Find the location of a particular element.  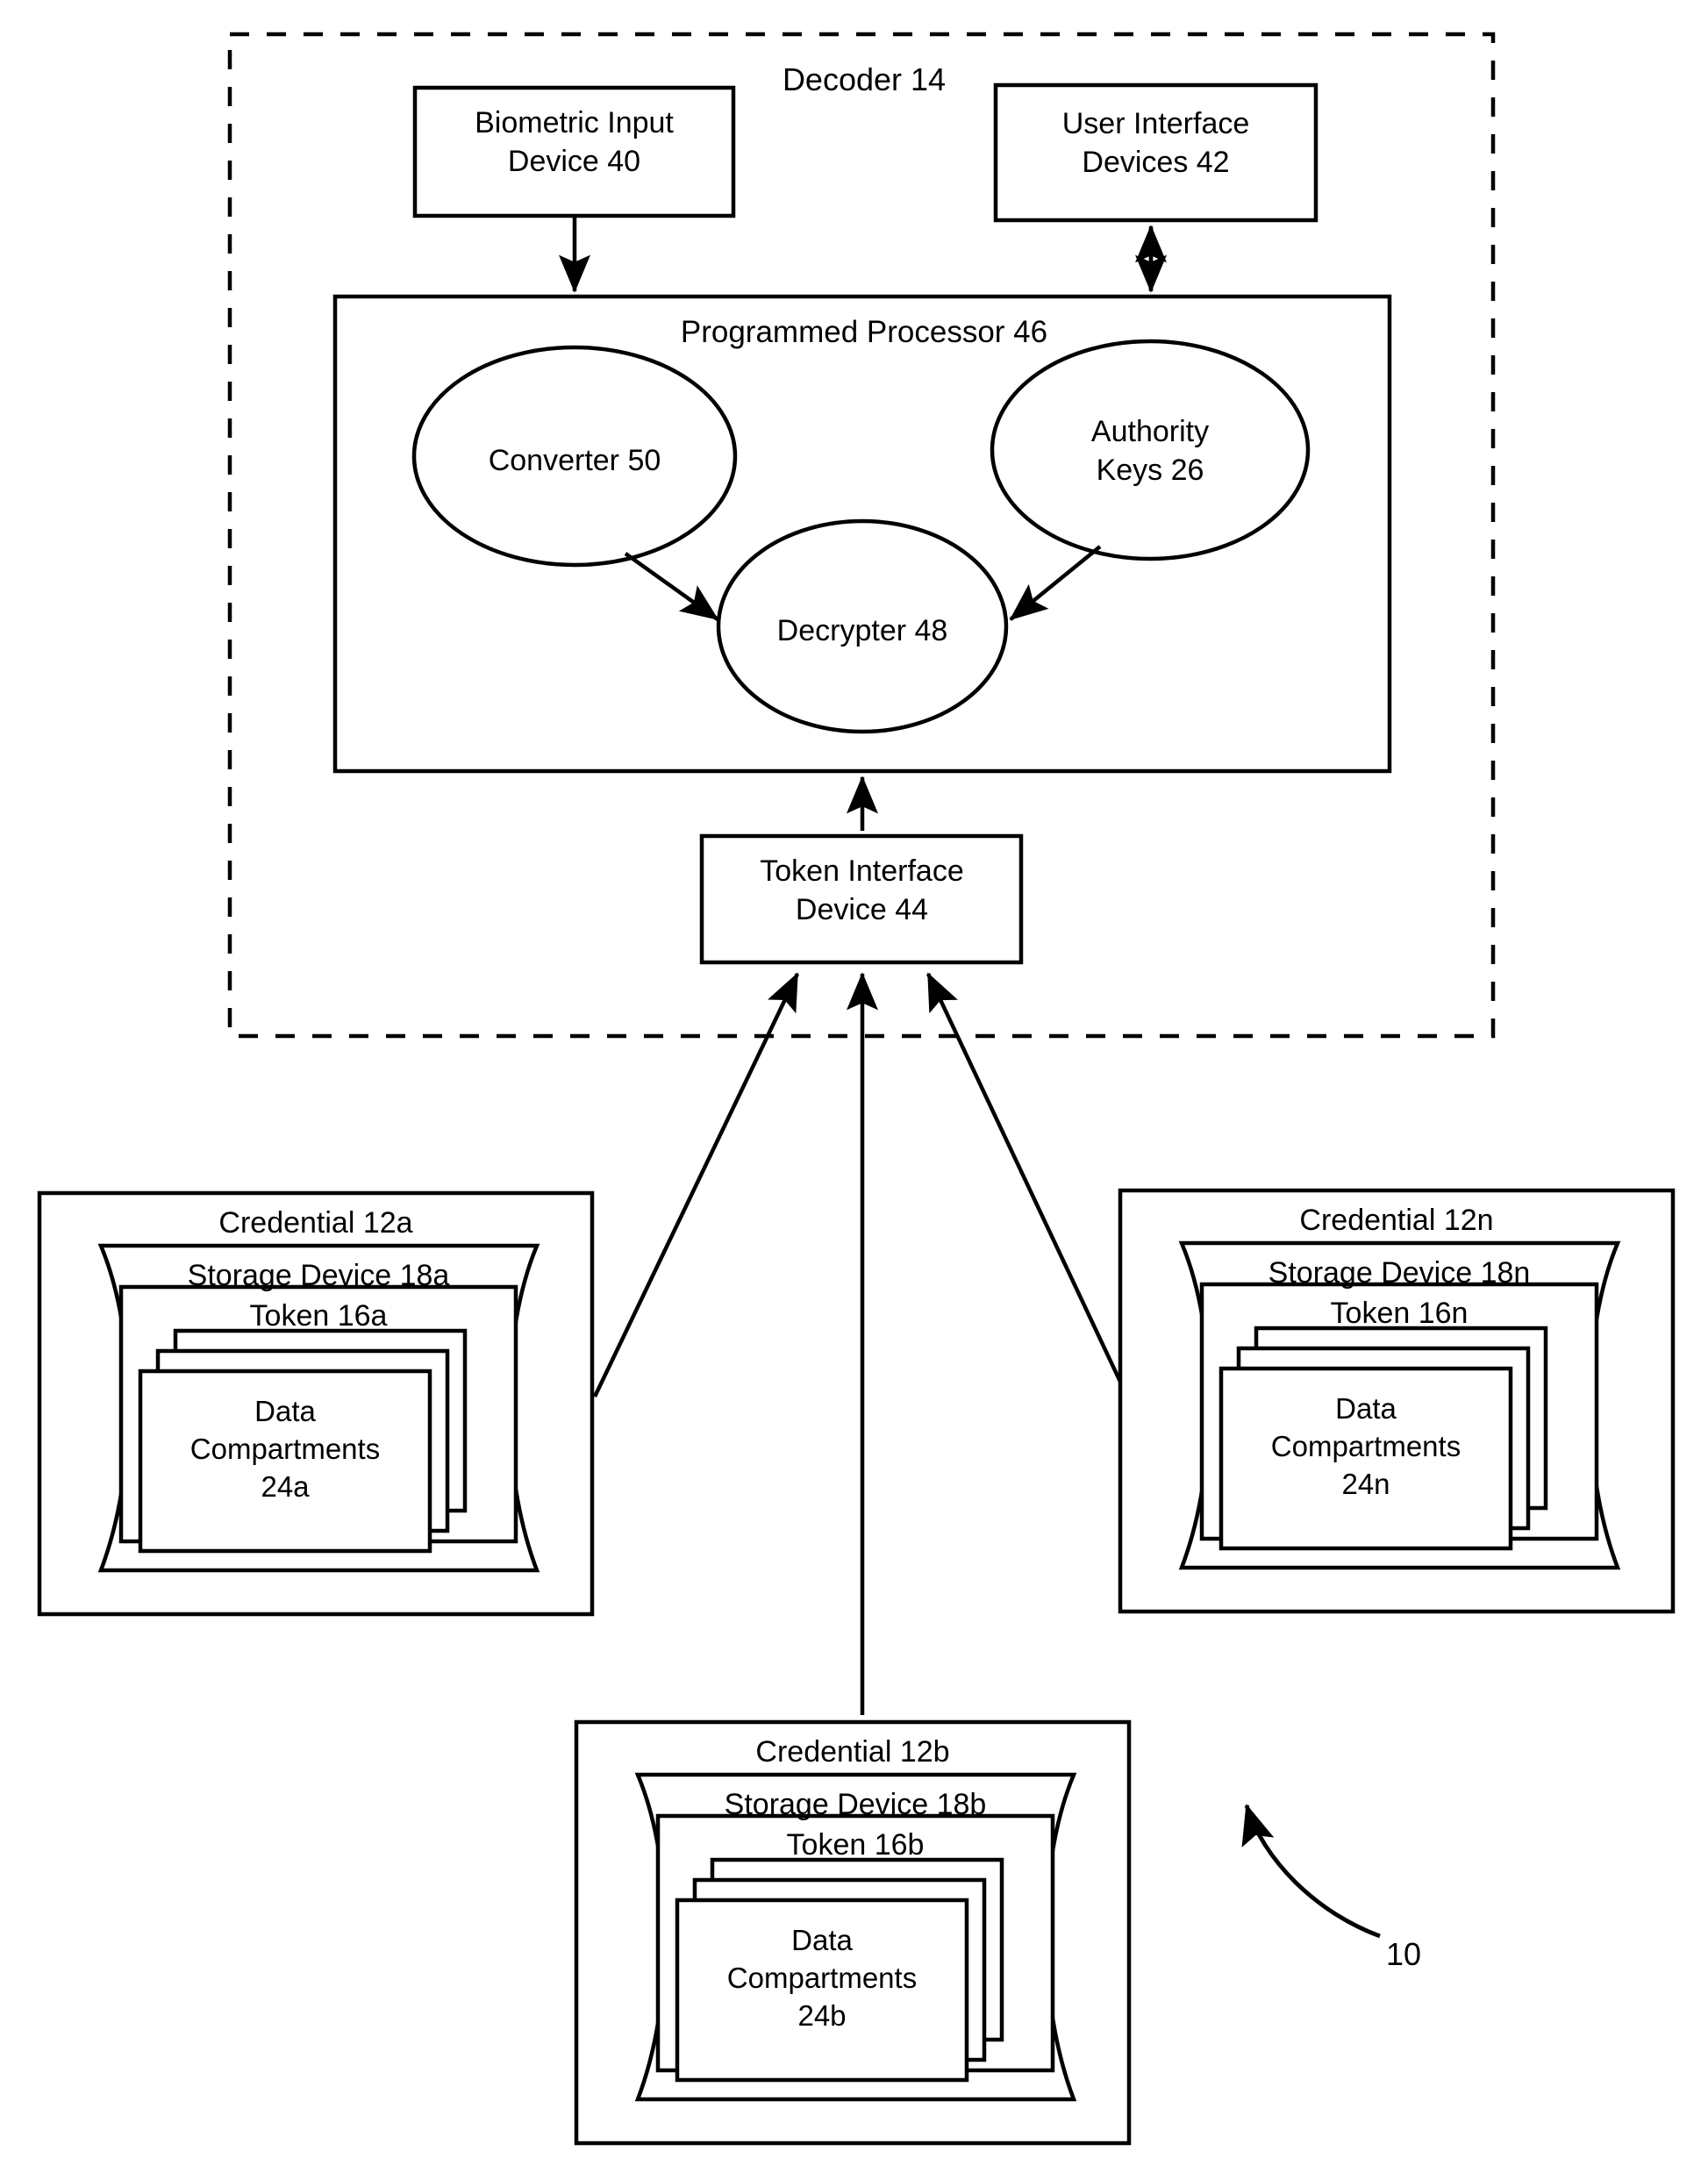

storage-device-18n-label: Storage Device 18n is located at coordinates (1399, 1273).